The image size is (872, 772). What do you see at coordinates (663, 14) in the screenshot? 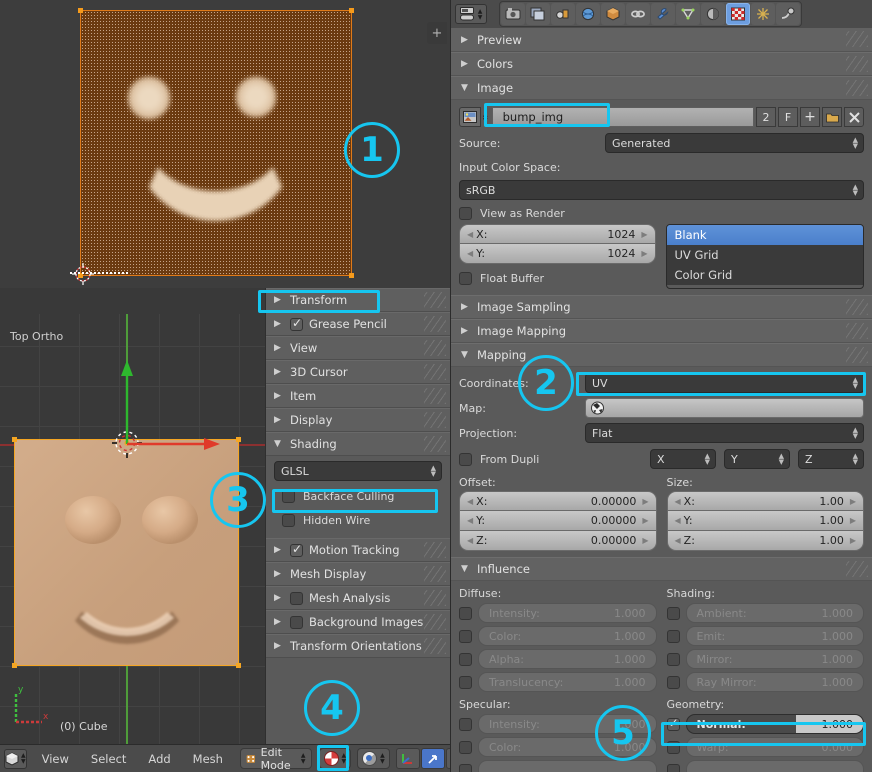
I see `modifiers-tab` at bounding box center [663, 14].